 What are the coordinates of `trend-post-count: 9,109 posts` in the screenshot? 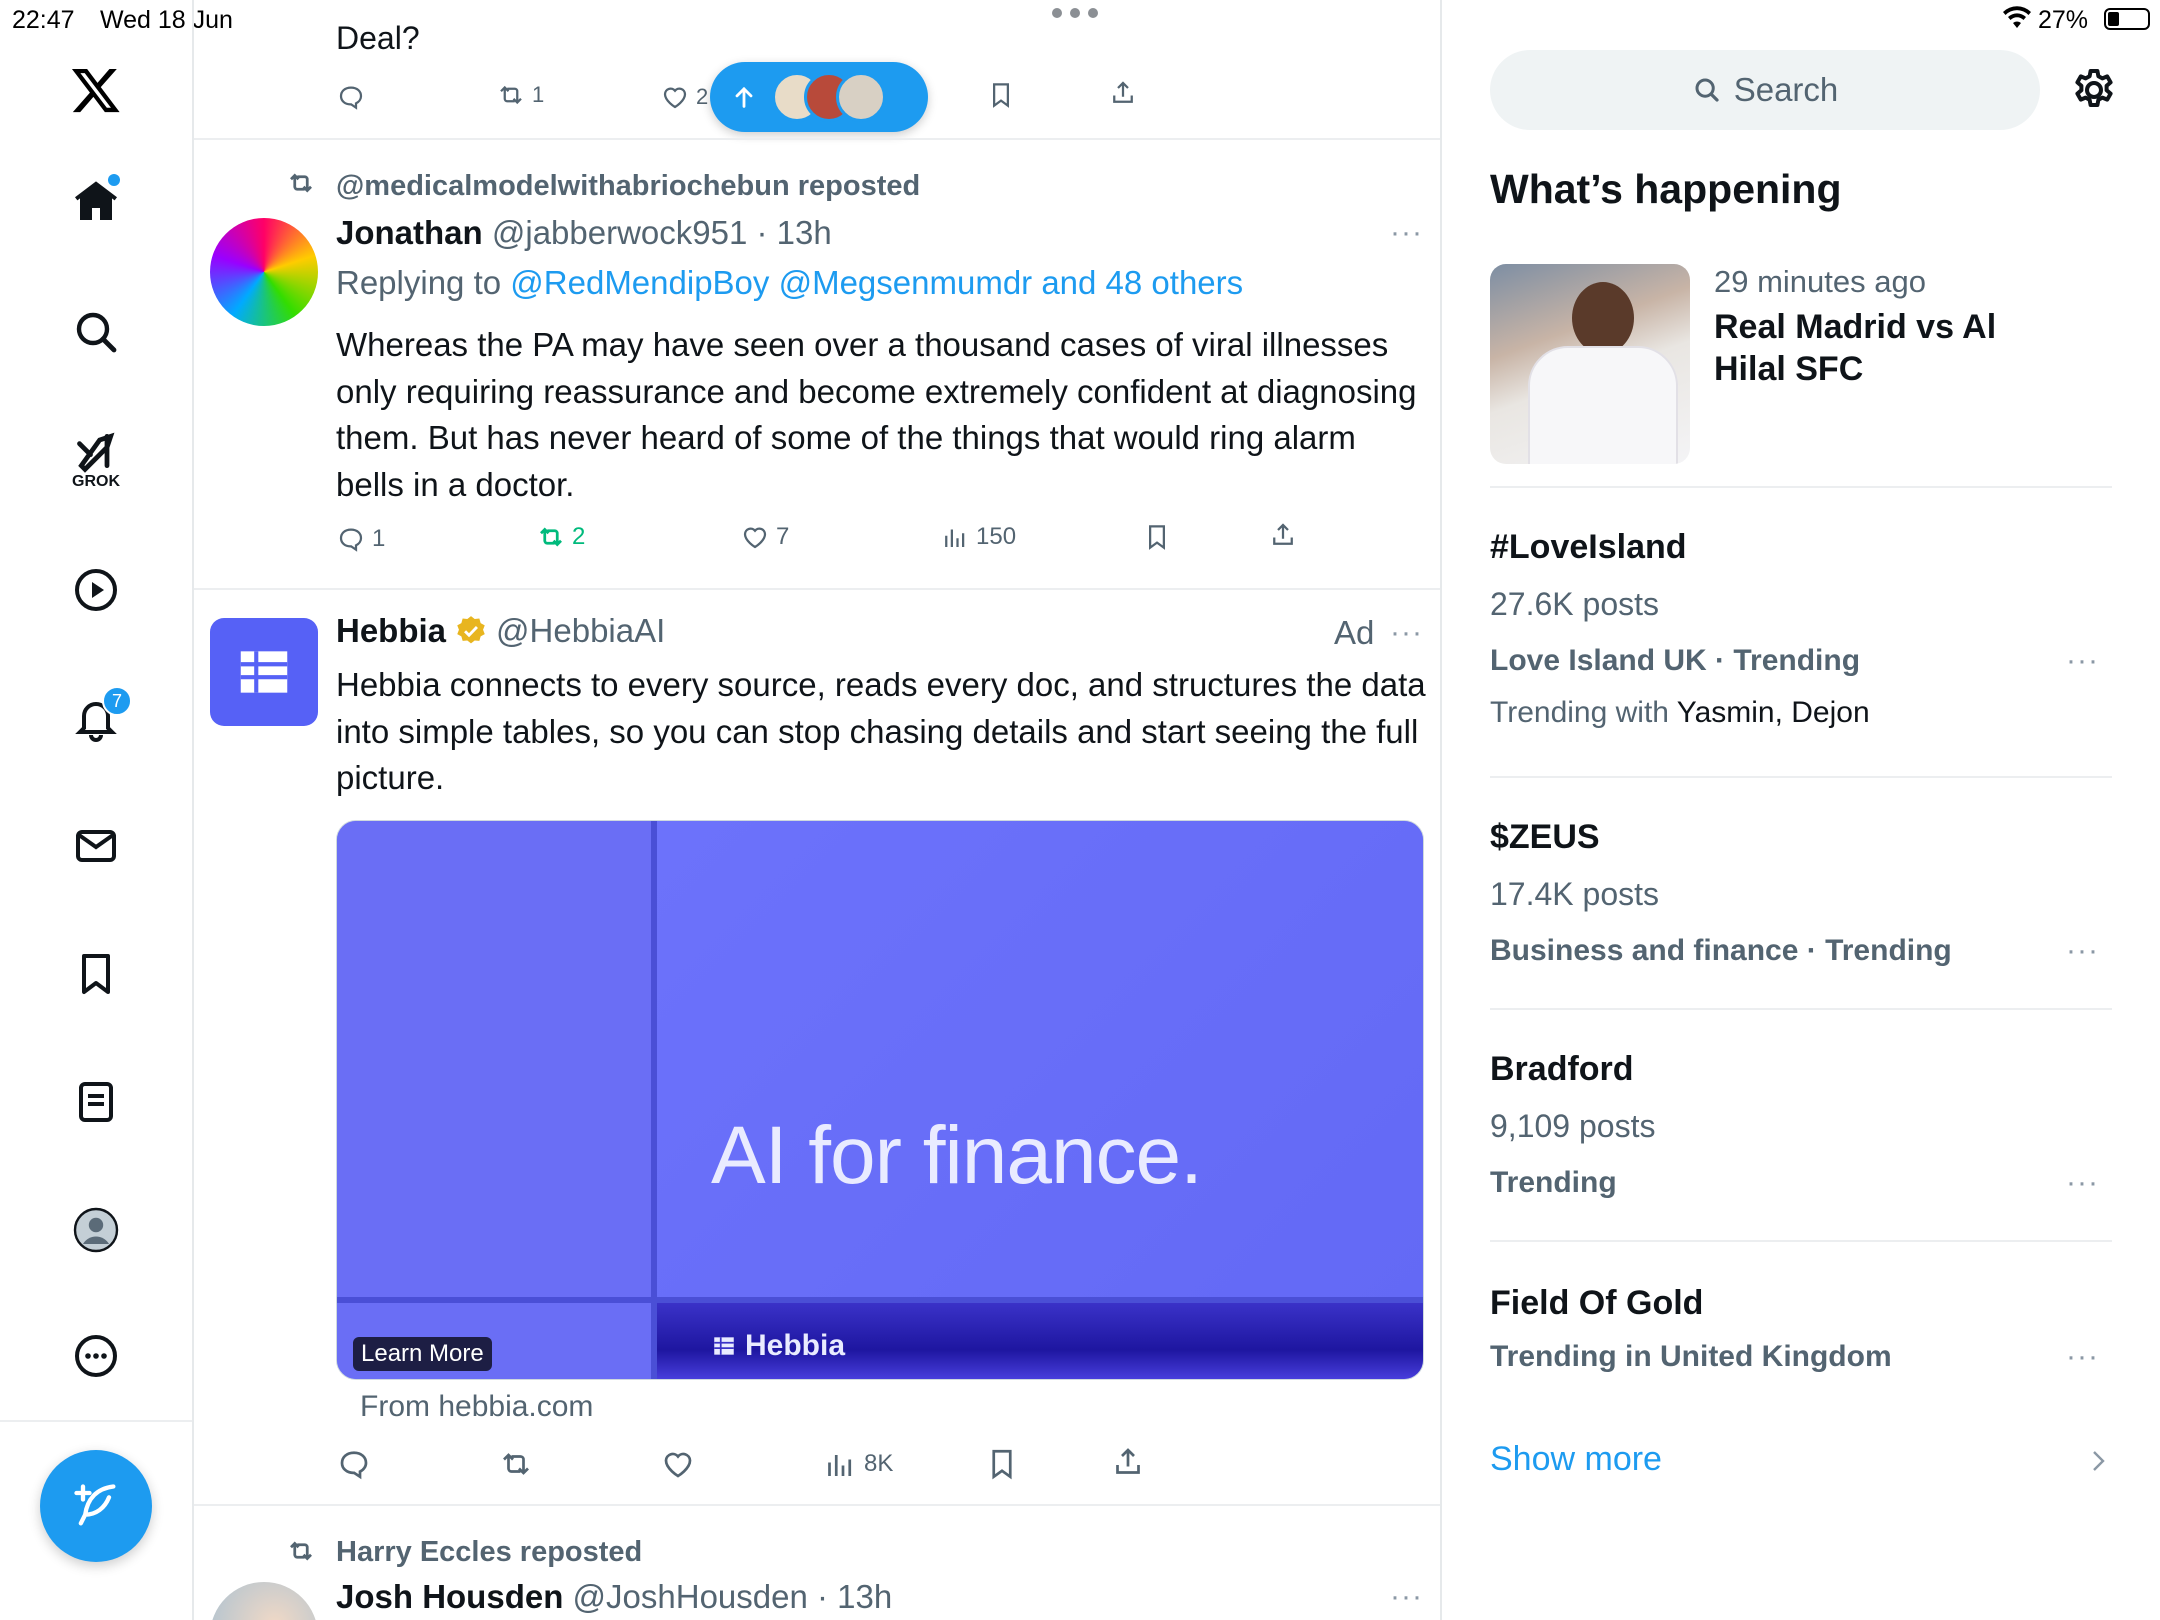 It's located at (1573, 1126).